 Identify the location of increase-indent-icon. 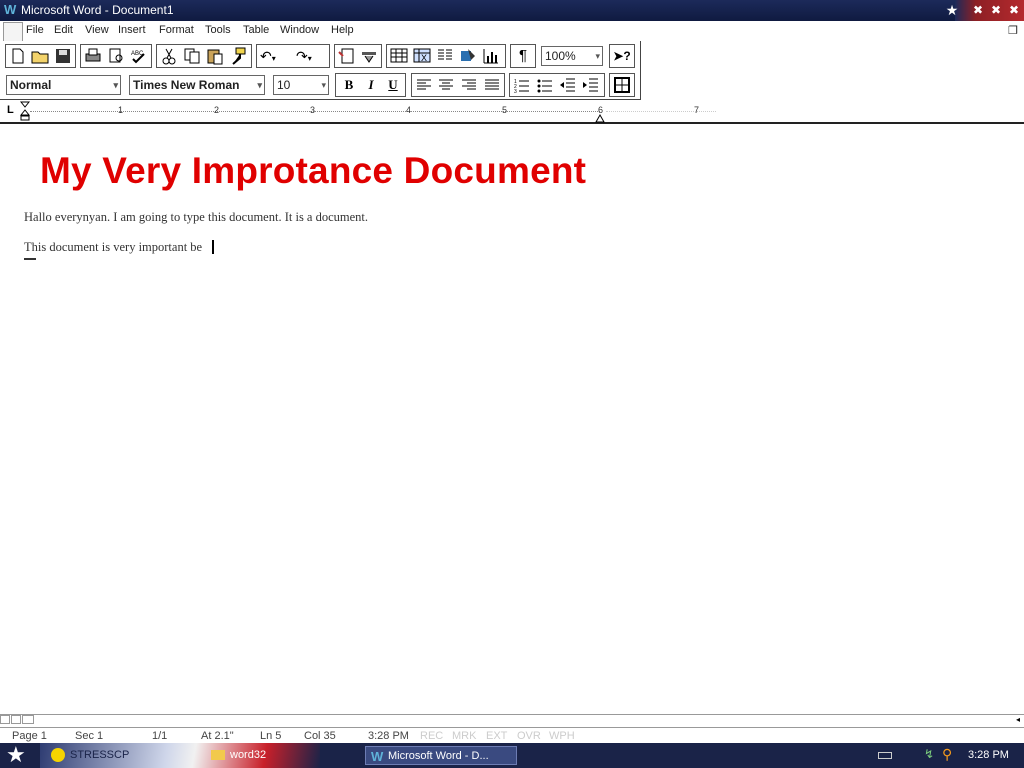
(591, 85).